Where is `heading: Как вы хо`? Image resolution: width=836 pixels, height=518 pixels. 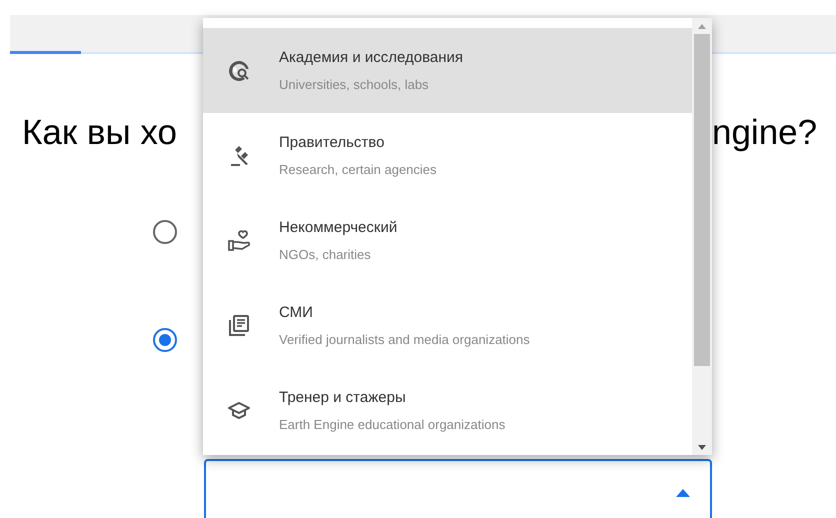
heading: Как вы хо is located at coordinates (99, 133).